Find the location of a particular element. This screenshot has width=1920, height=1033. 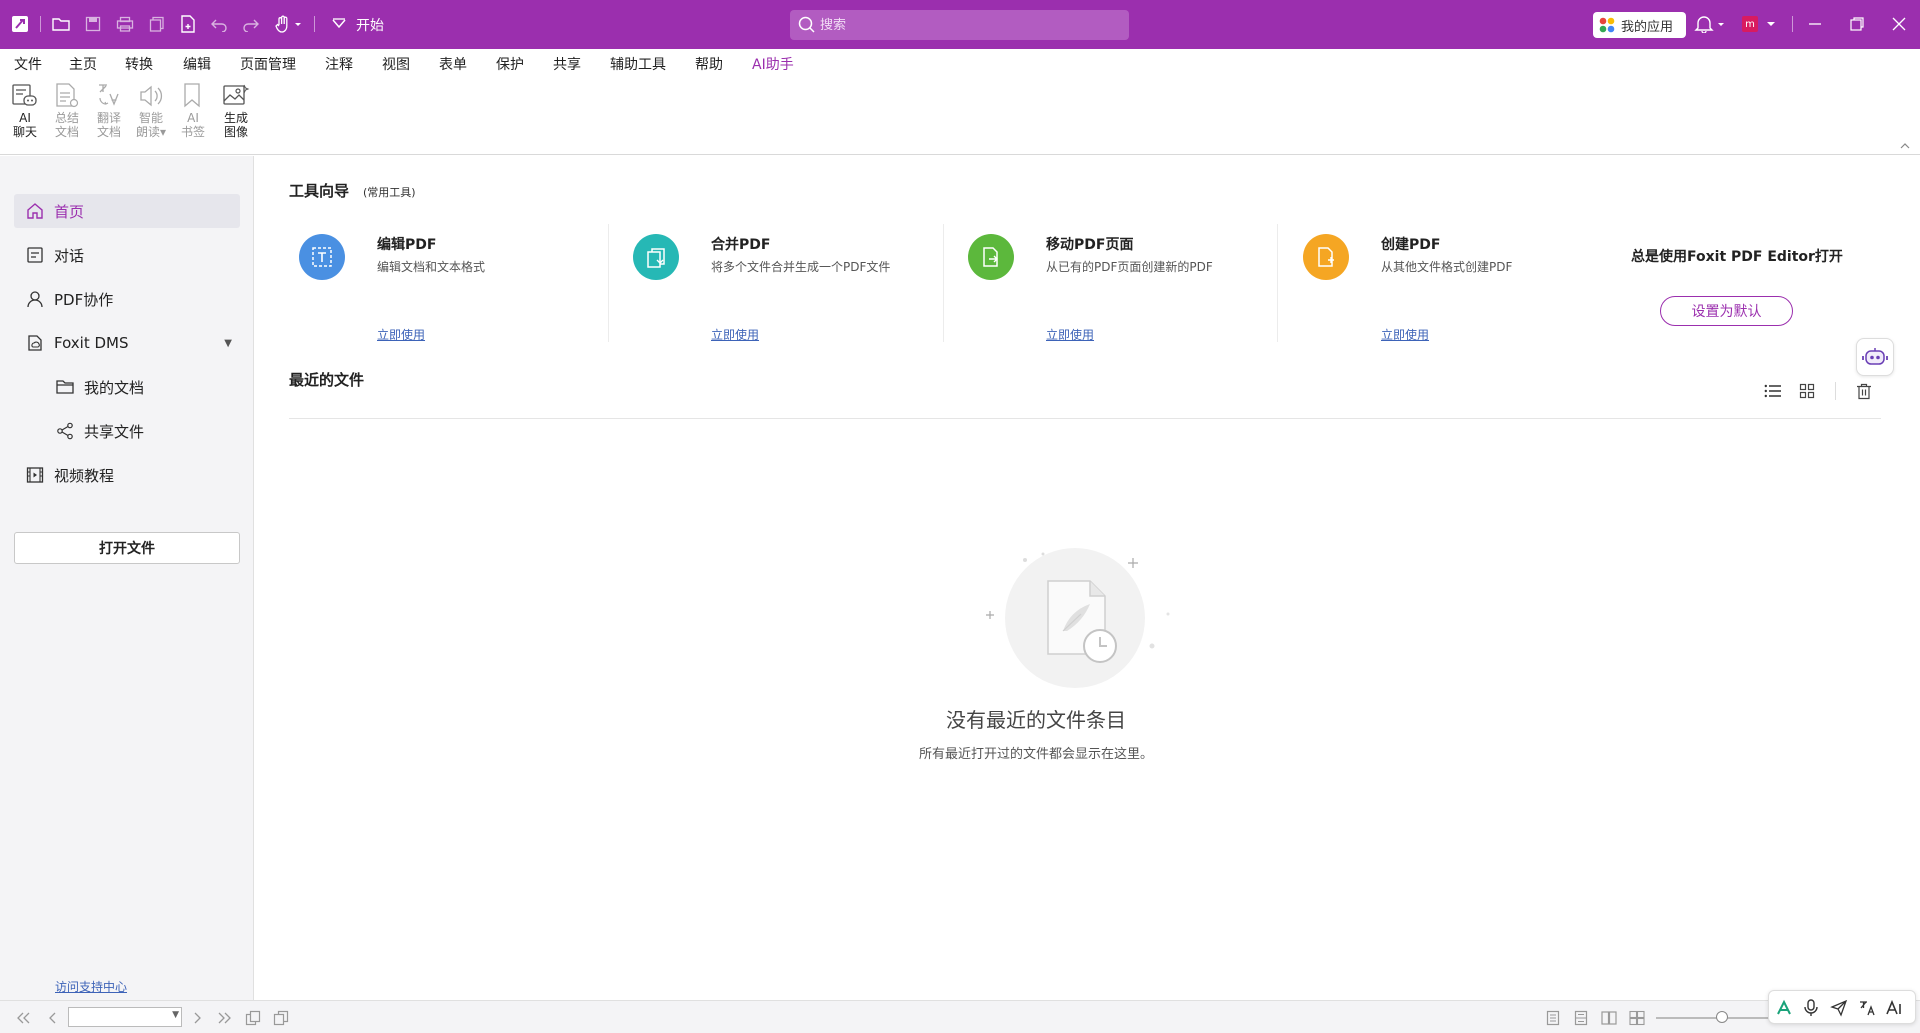

generate-image-button: 生成 图像 is located at coordinates (236, 110).